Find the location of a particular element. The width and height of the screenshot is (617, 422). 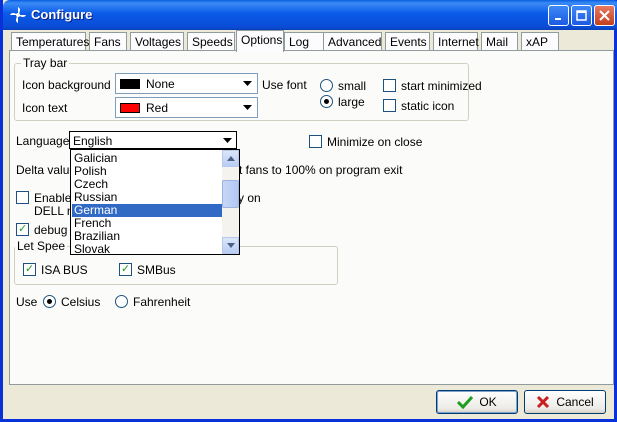

tab-events: Events is located at coordinates (407, 41).